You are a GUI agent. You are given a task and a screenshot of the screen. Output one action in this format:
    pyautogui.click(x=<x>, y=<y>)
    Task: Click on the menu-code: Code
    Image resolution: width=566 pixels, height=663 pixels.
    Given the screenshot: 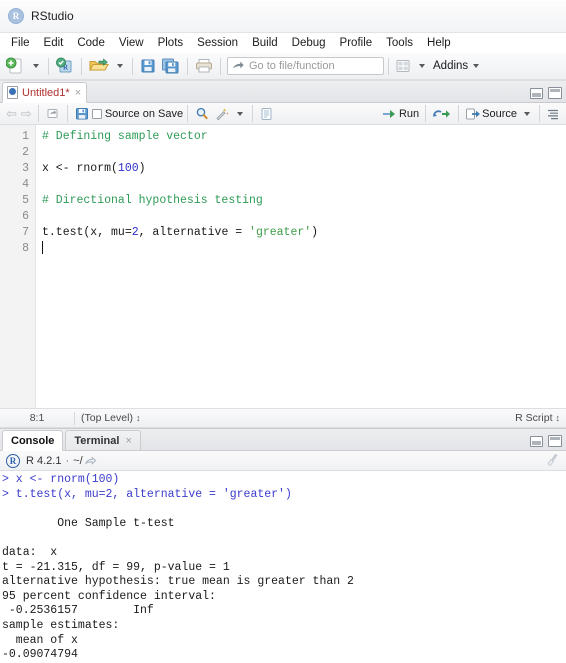 What is the action you would take?
    pyautogui.click(x=91, y=43)
    